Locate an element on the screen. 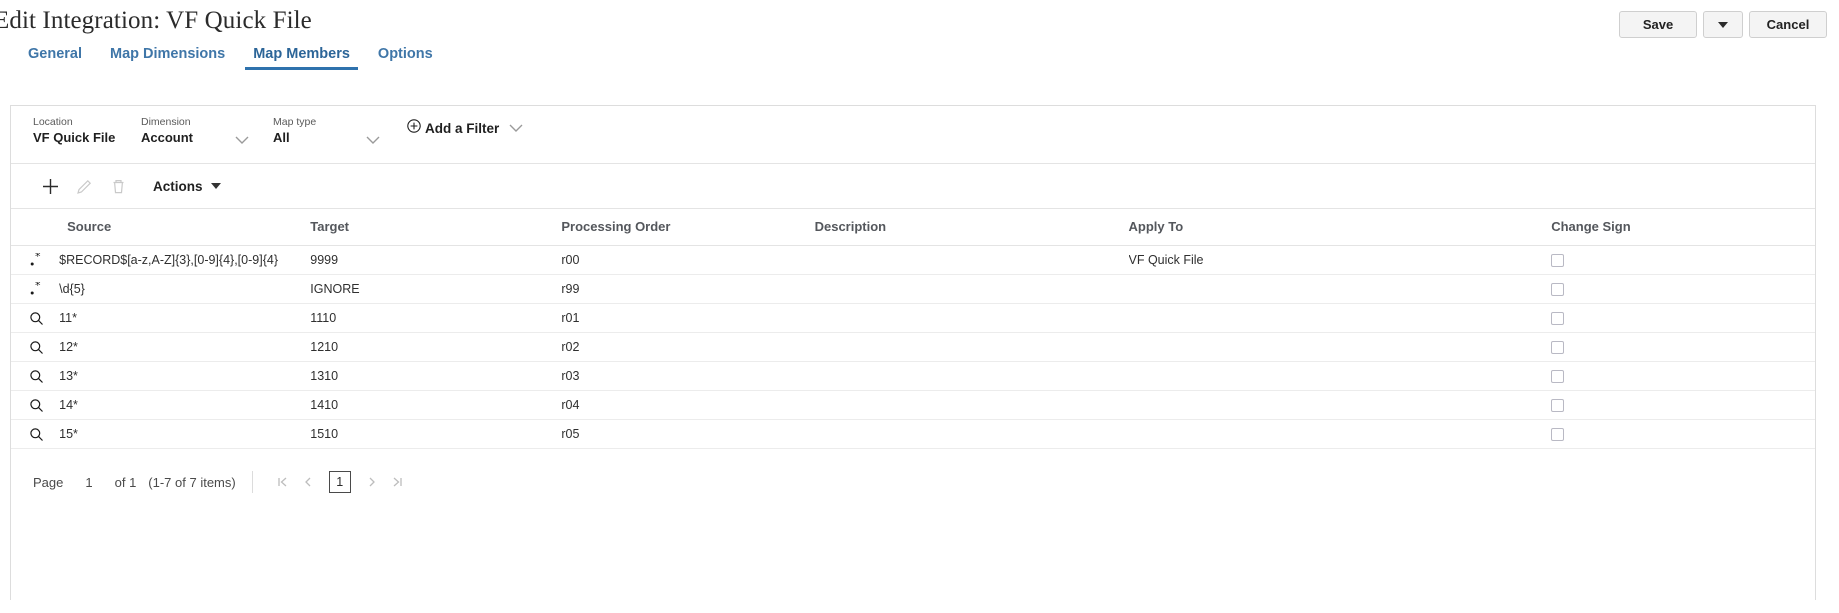 This screenshot has width=1839, height=613. cell-processing-order: r03 is located at coordinates (688, 376).